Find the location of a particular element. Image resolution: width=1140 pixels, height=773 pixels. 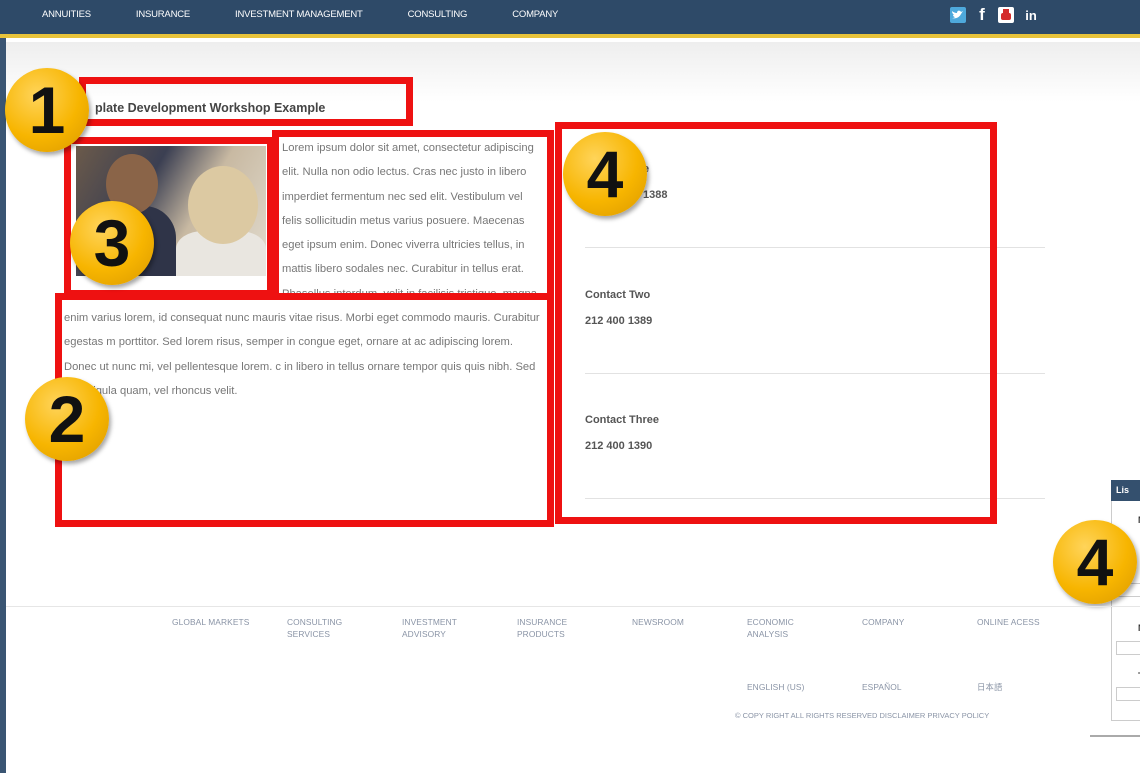

panel-shadow is located at coordinates (1115, 736).